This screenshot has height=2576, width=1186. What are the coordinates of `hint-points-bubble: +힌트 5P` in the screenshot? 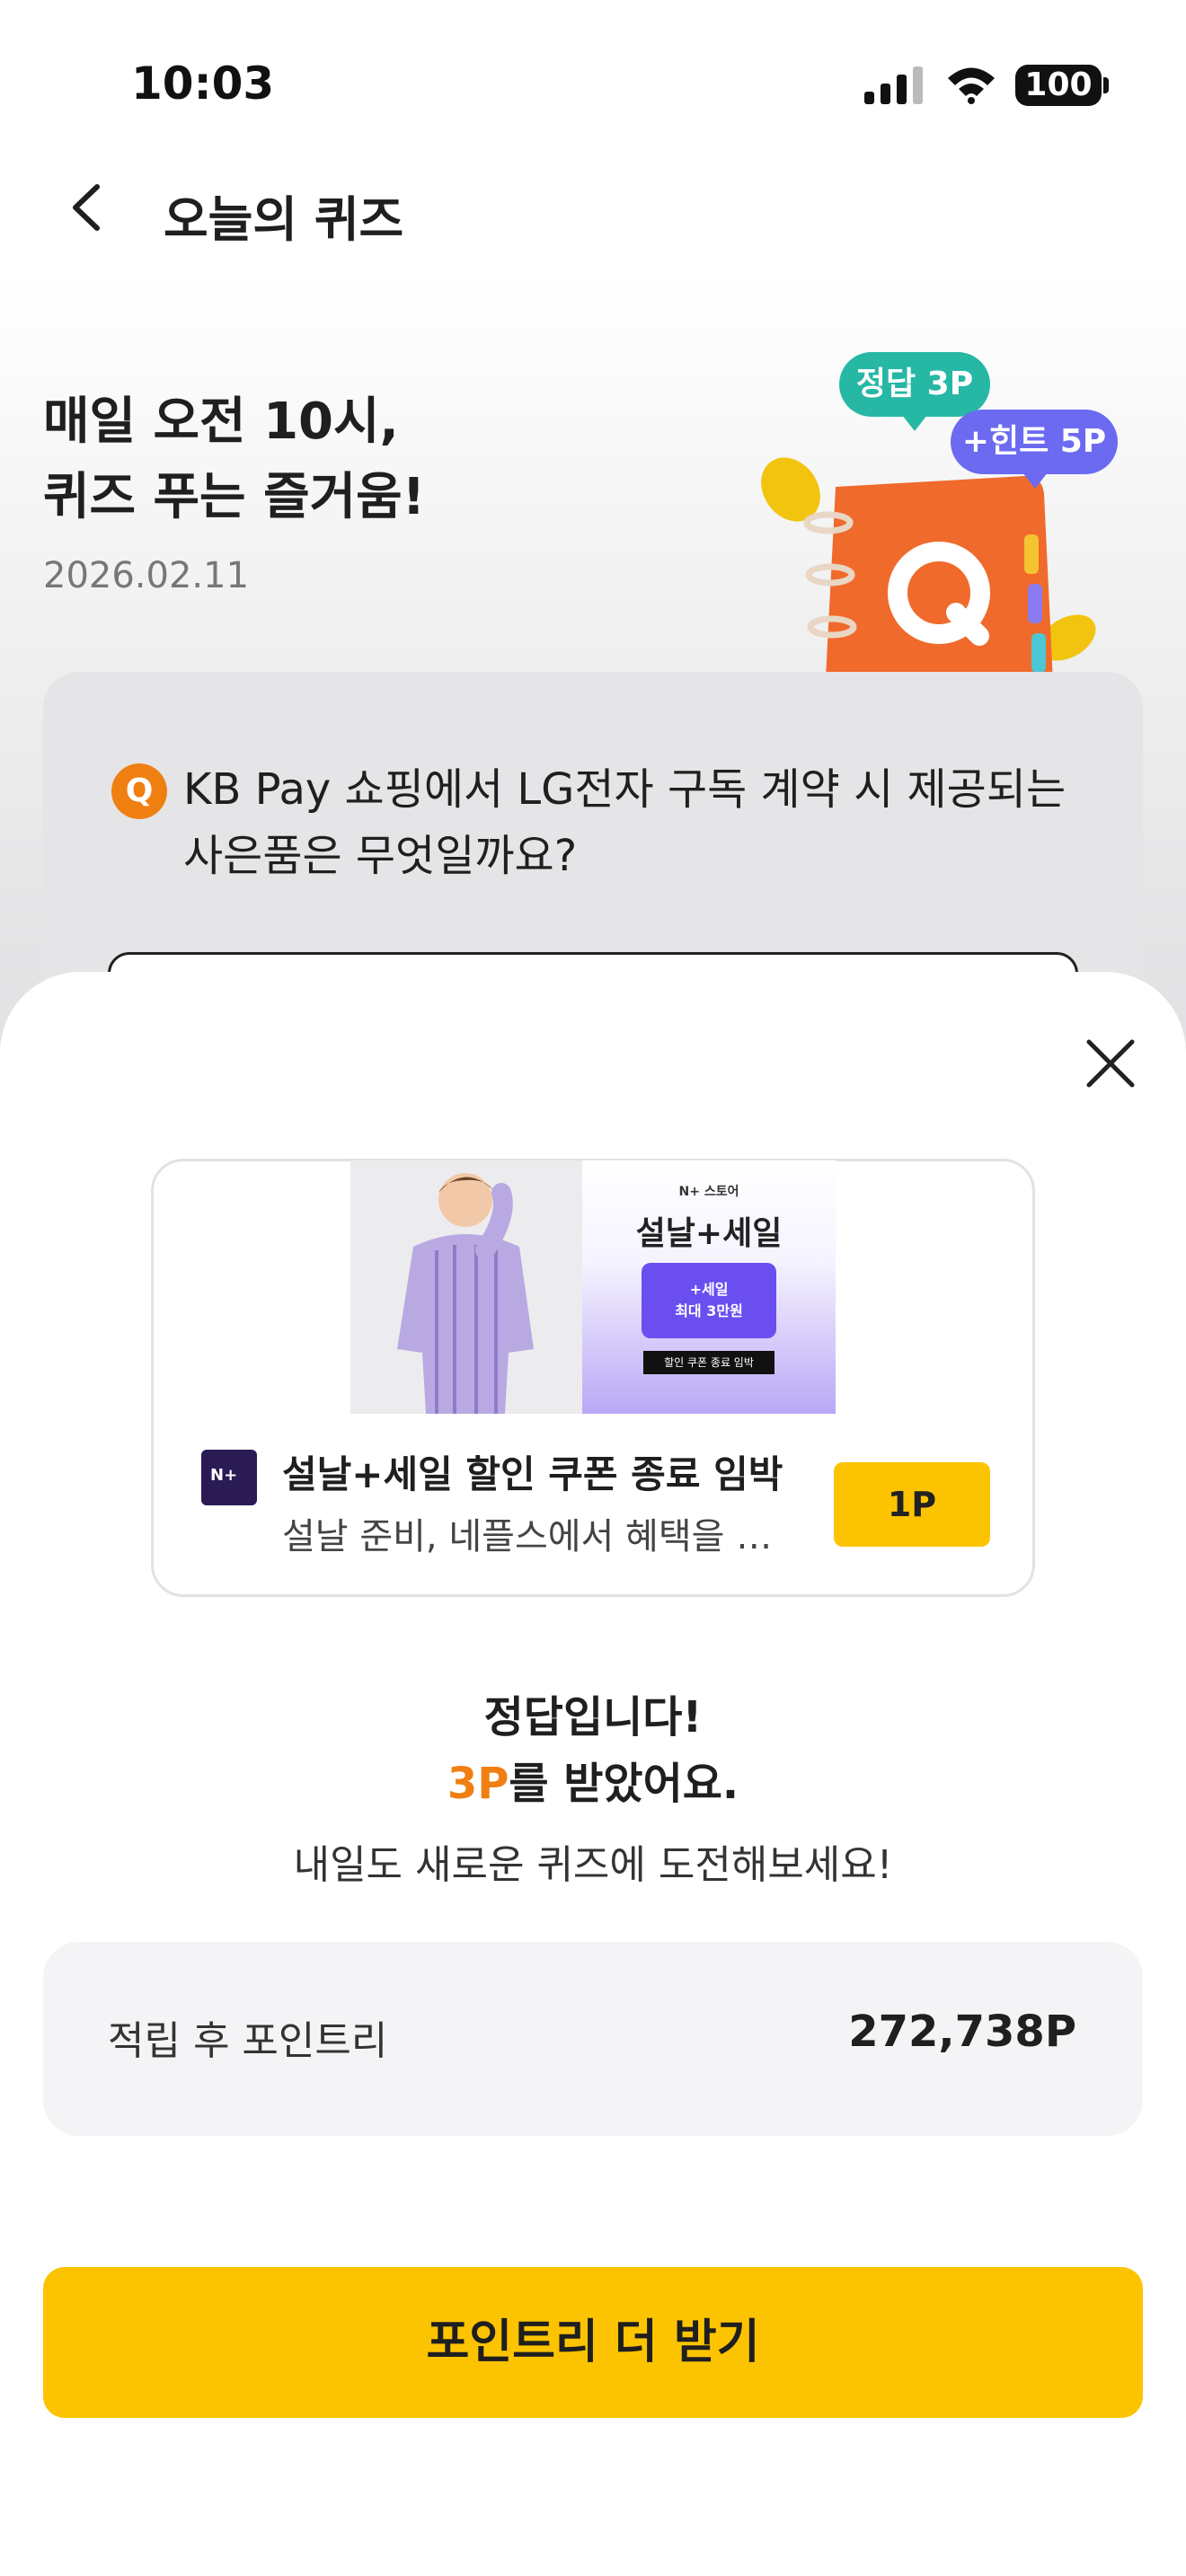 It's located at (1034, 449).